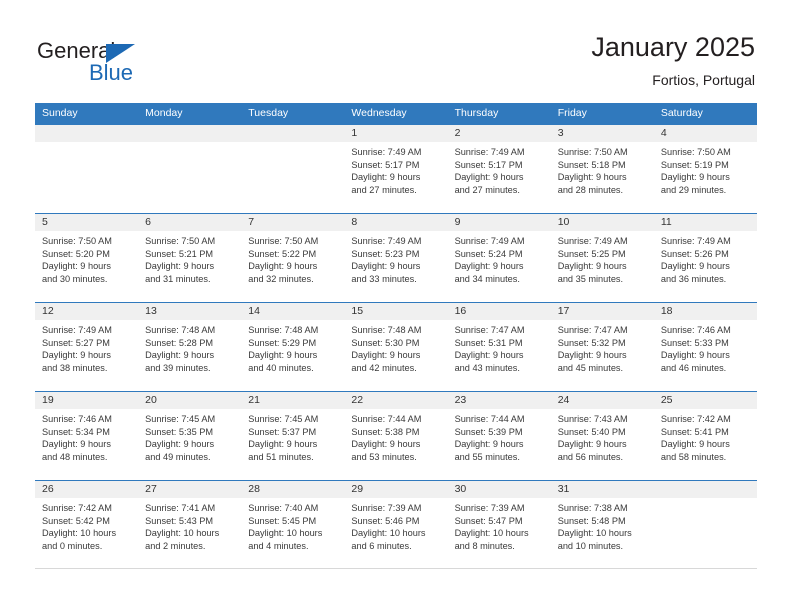  Describe the element at coordinates (488, 520) in the screenshot. I see `sunset-text: Sunset: 5:47 PM` at that location.